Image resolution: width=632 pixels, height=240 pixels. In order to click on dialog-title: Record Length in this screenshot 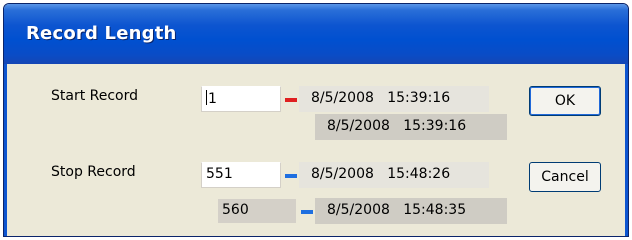, I will do `click(101, 33)`.